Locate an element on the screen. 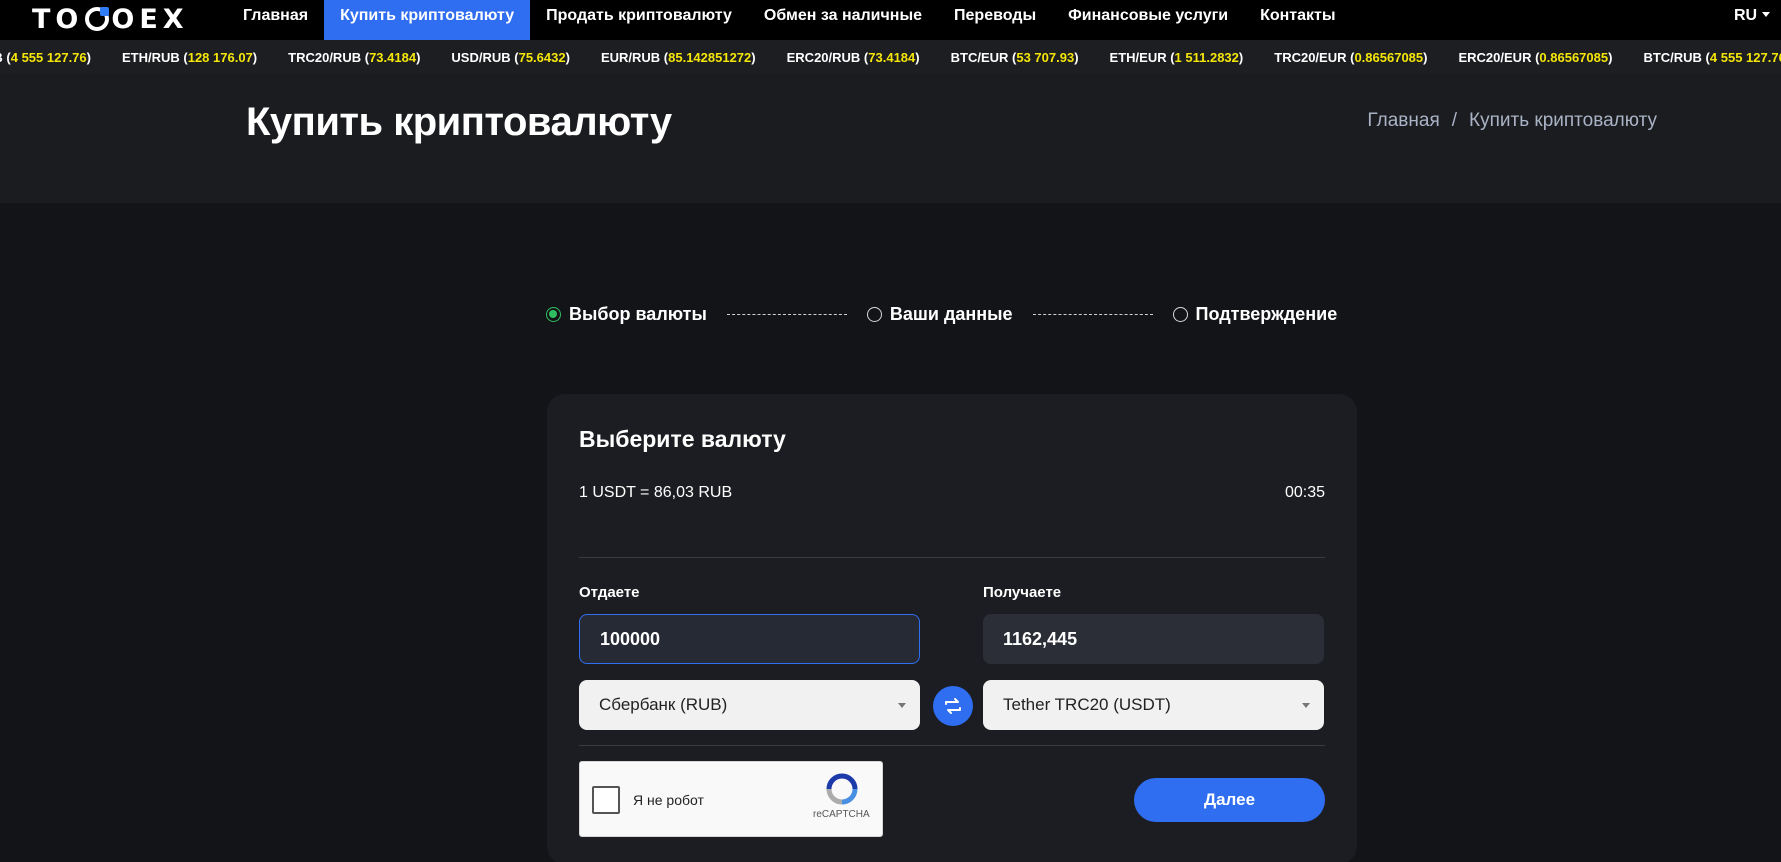  ticker-item: ETH/RUB (128 176.07) is located at coordinates (189, 57).